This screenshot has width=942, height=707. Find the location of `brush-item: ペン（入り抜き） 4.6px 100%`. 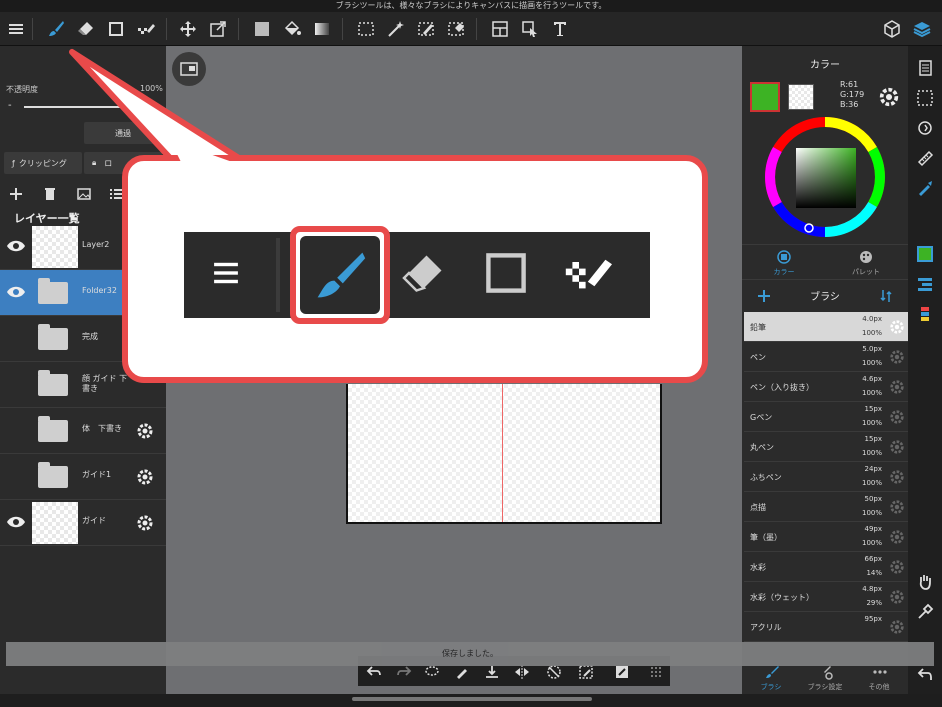

brush-item: ペン（入り抜き） 4.6px 100% is located at coordinates (826, 387).